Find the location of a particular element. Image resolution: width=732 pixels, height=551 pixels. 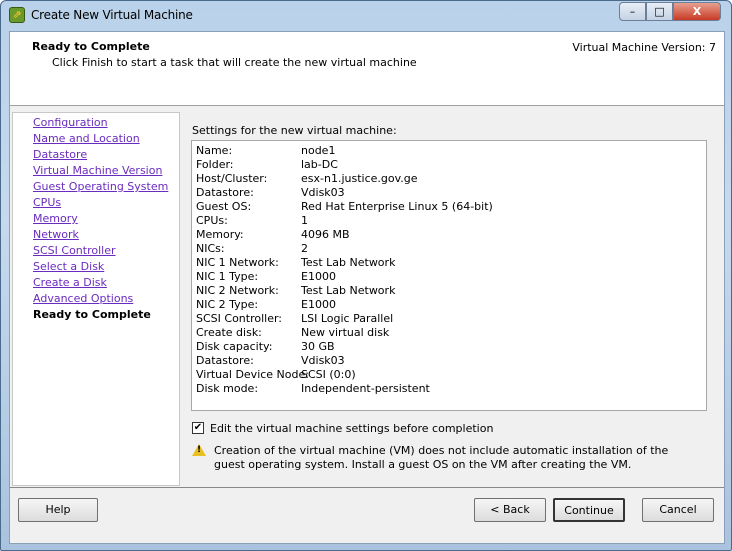

nav-step-create-a-disk: Create a Disk is located at coordinates (70, 282).